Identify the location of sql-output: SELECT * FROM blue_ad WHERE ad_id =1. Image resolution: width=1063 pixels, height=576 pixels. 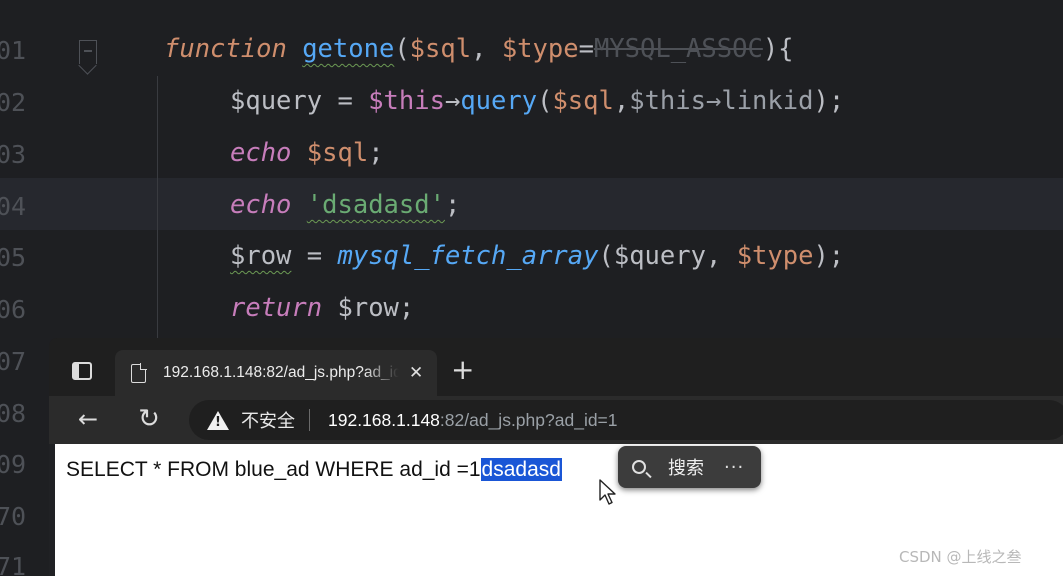
(273, 469).